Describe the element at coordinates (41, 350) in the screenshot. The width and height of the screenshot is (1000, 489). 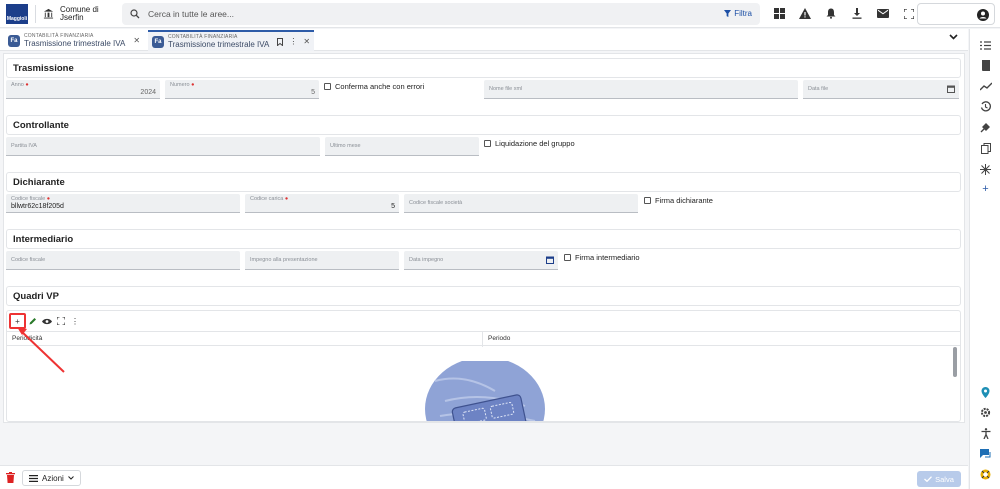
I see `annotation-arrow` at that location.